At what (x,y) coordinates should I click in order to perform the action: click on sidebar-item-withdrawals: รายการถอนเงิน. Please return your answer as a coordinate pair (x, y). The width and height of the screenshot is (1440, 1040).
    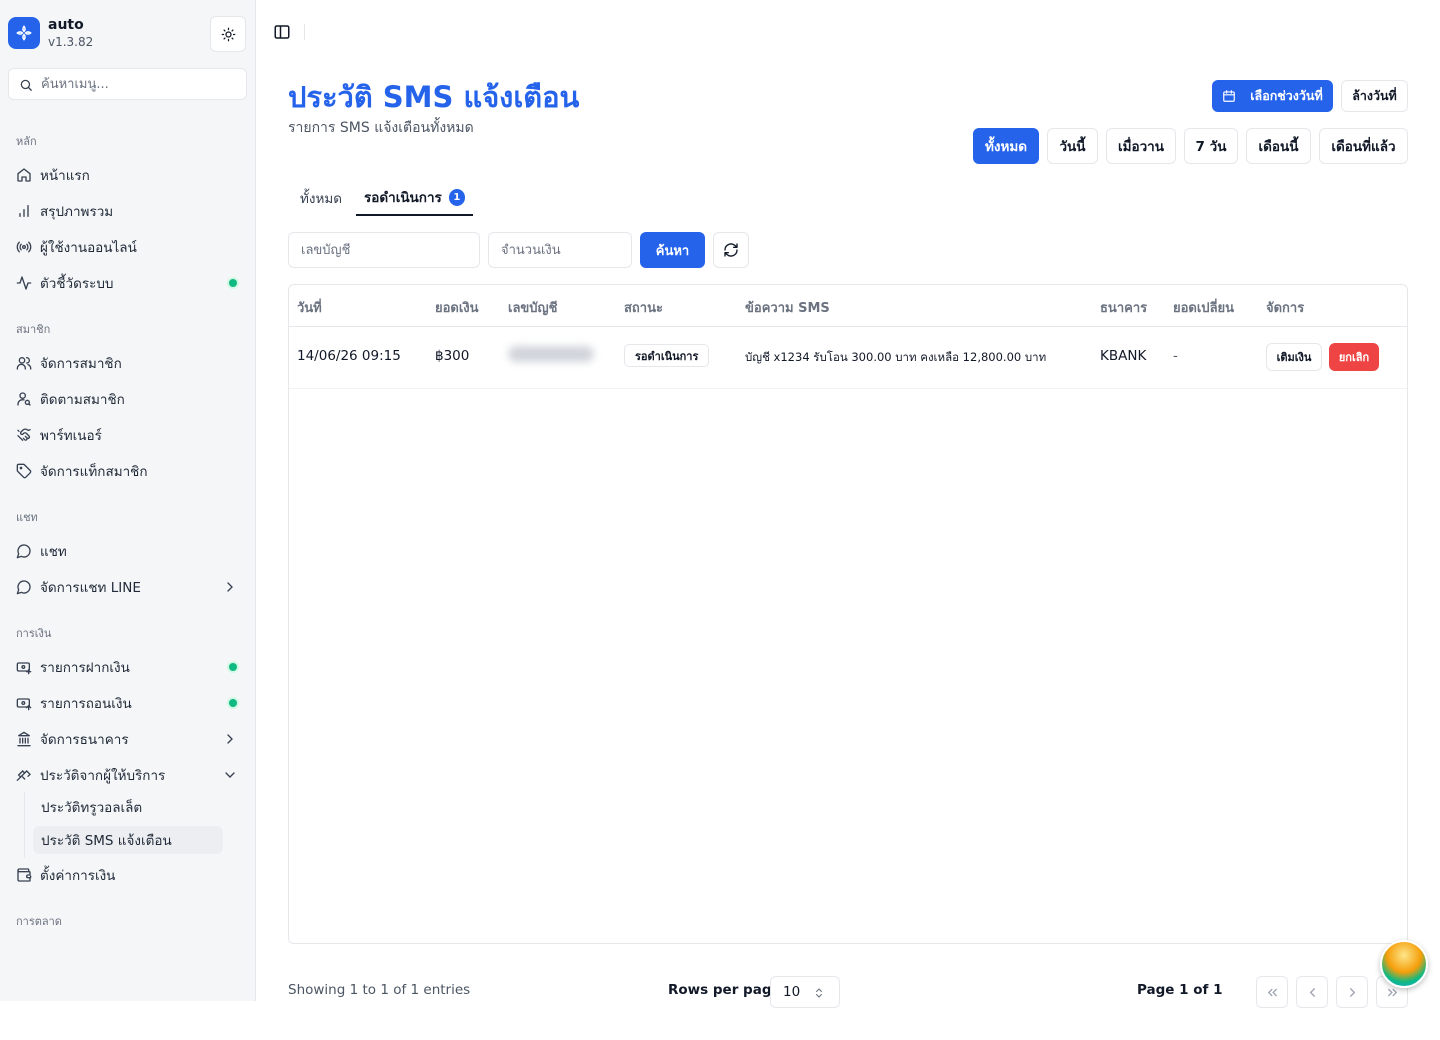
    Looking at the image, I should click on (127, 703).